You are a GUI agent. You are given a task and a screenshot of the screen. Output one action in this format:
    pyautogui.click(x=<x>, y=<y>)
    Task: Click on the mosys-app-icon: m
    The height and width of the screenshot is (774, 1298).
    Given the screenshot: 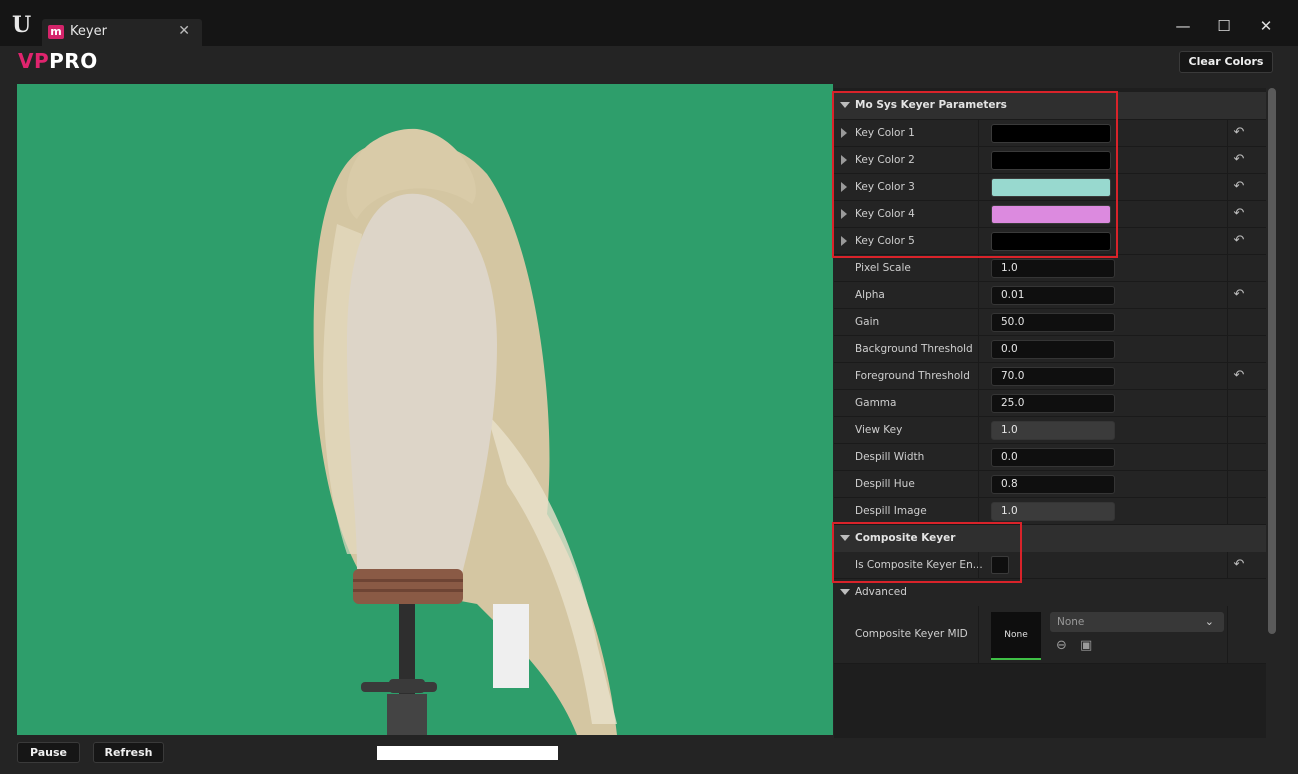 What is the action you would take?
    pyautogui.click(x=56, y=32)
    